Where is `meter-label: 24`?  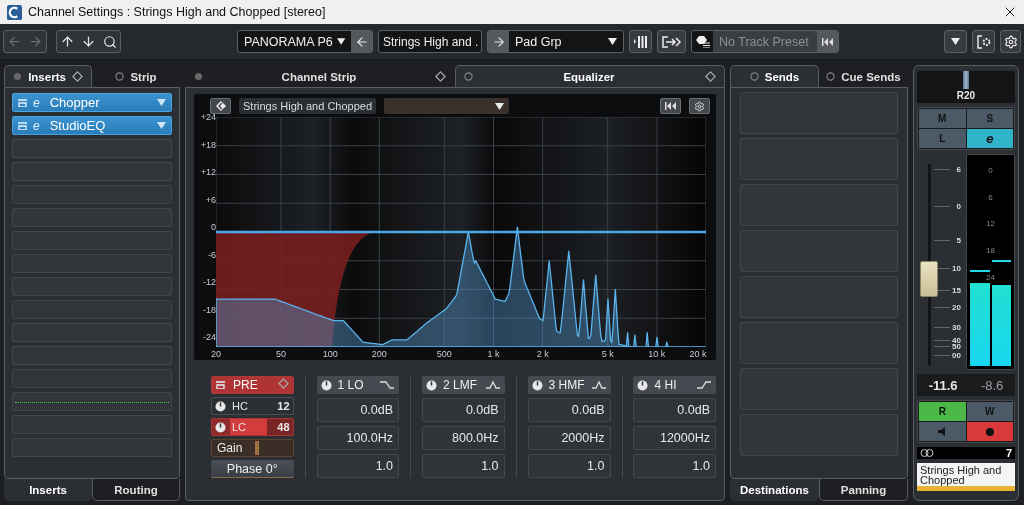
meter-label: 24 is located at coordinates (990, 277).